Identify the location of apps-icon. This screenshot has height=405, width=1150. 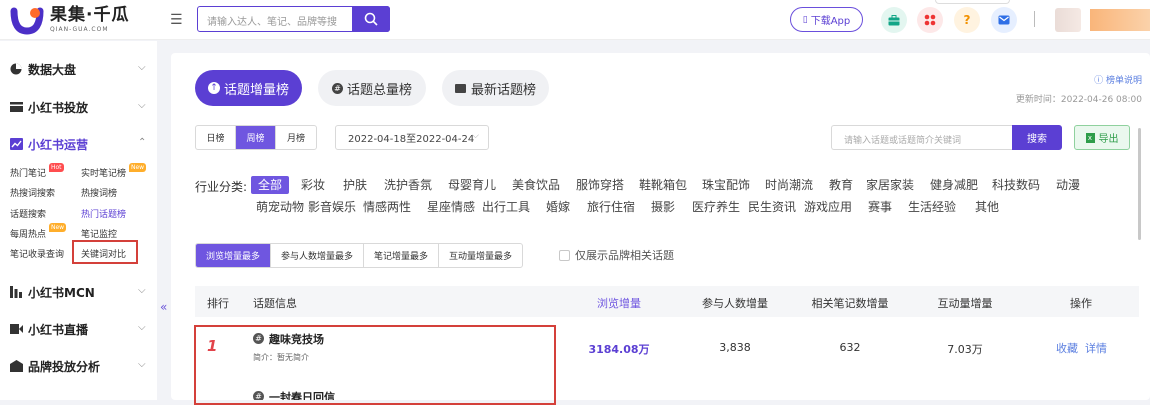
(930, 20).